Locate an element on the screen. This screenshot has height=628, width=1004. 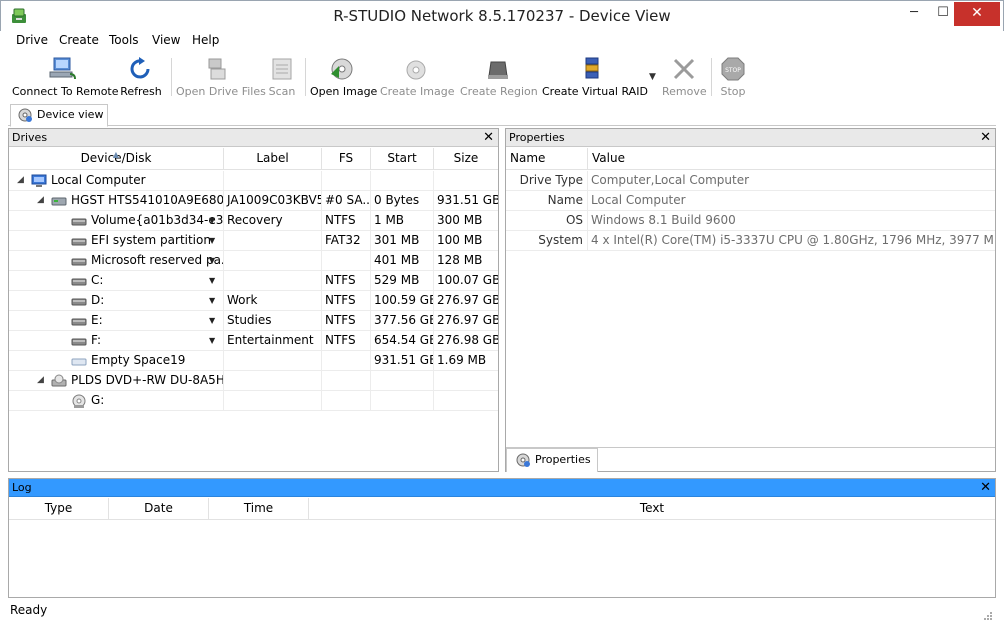
property-name: Name is located at coordinates (547, 201).